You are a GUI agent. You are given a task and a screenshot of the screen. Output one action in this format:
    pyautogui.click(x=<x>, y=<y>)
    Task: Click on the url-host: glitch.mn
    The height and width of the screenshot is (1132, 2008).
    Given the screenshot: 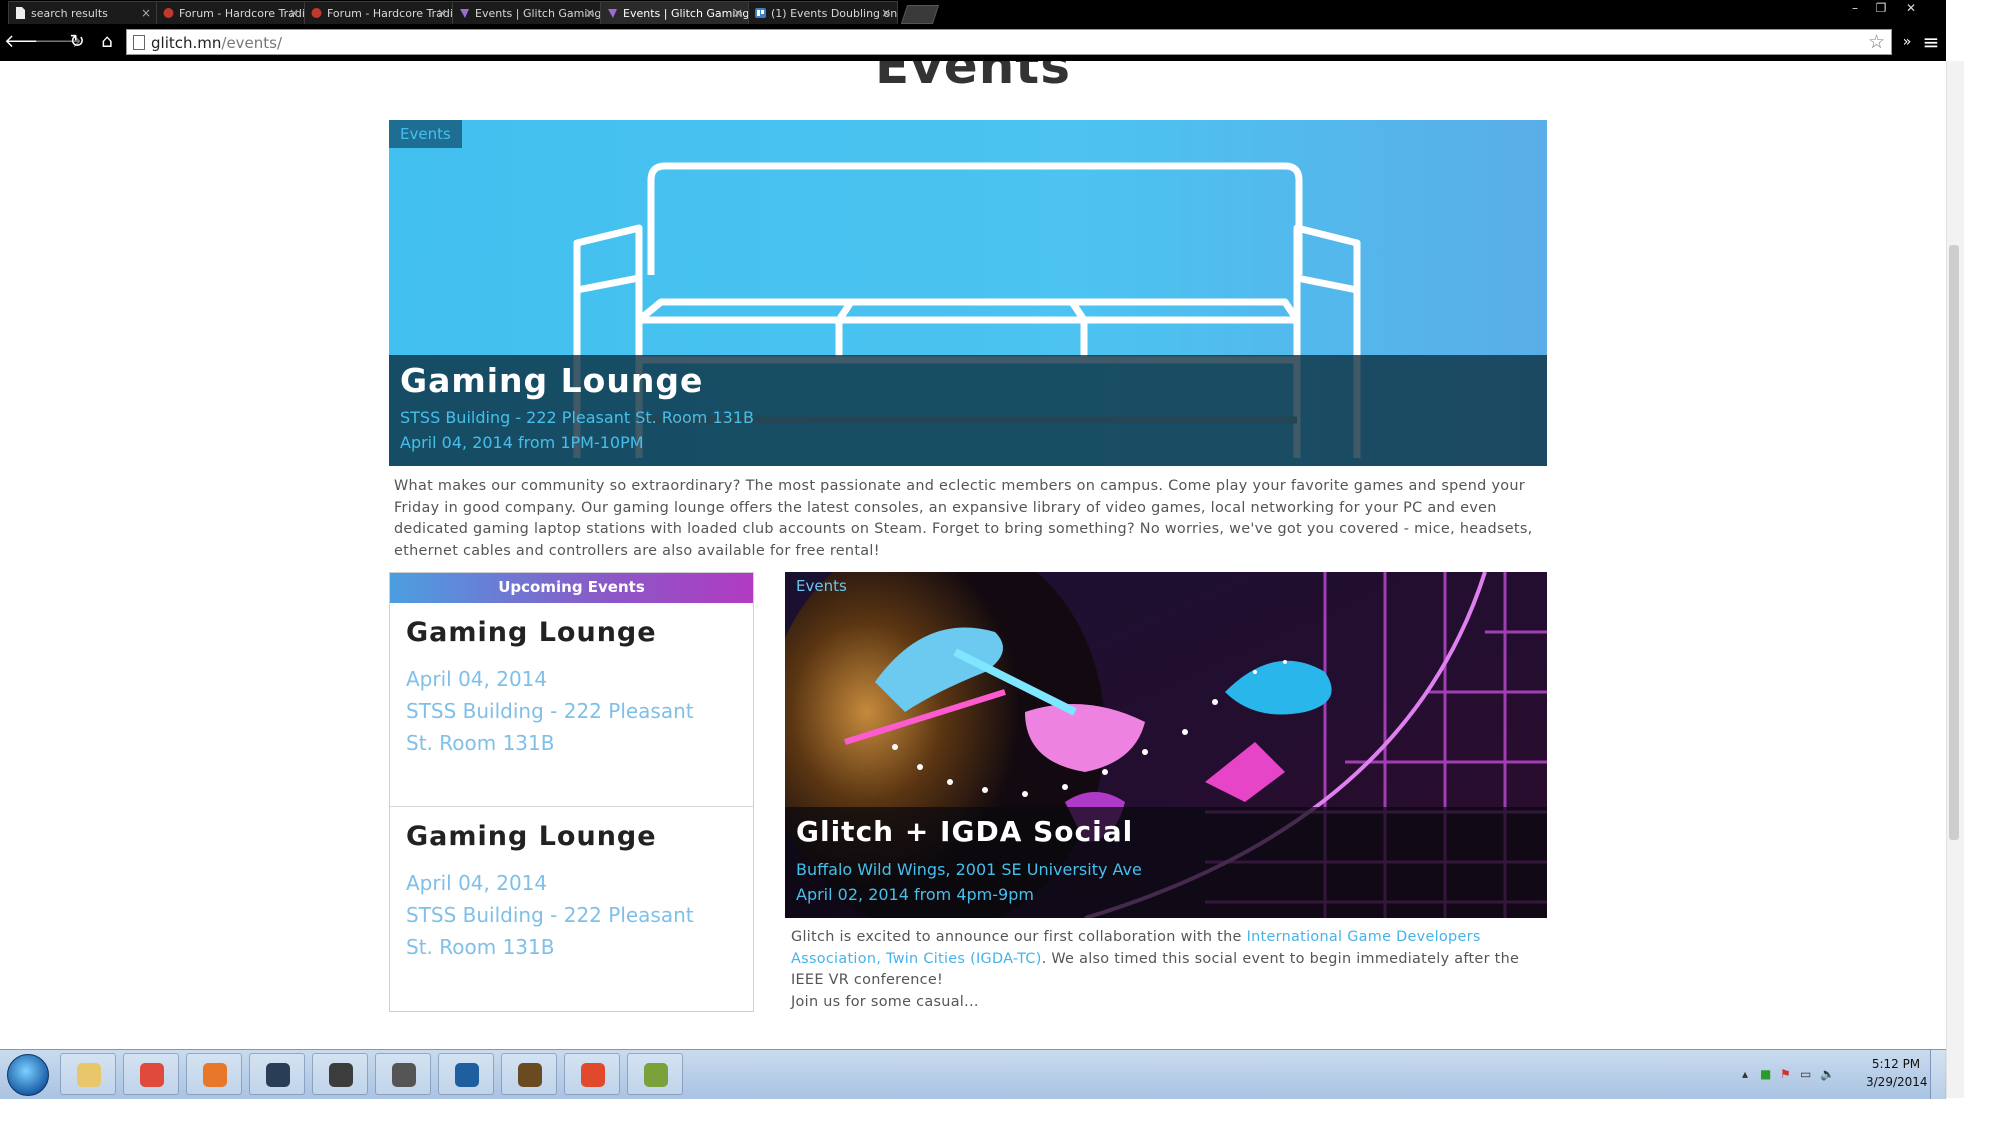 What is the action you would take?
    pyautogui.click(x=186, y=43)
    